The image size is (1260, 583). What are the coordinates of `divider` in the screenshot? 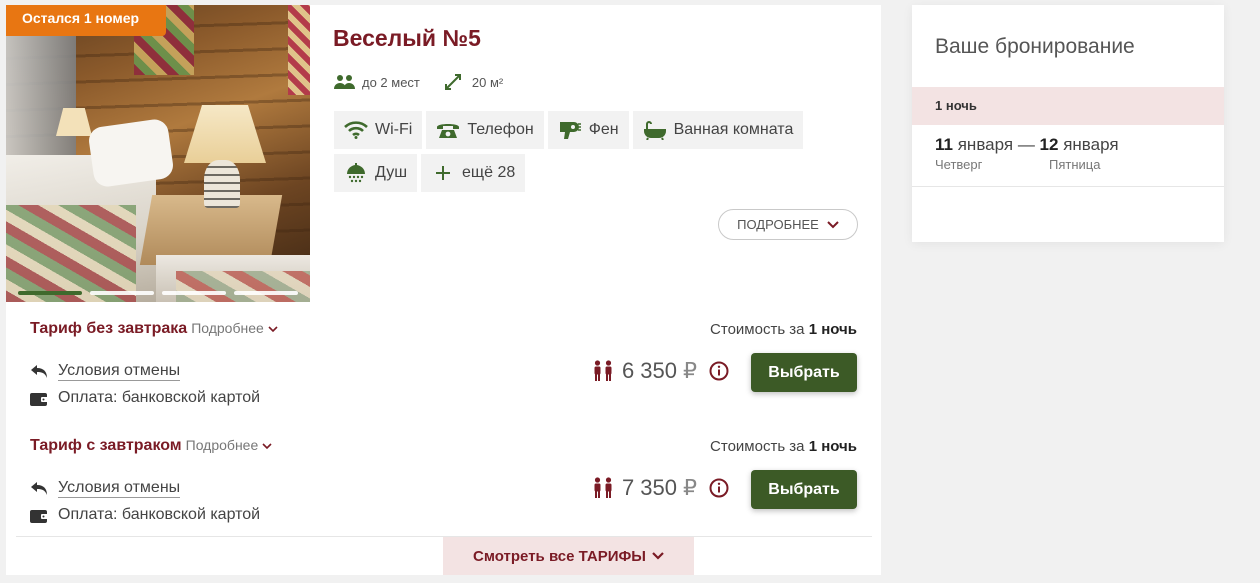 It's located at (1068, 186).